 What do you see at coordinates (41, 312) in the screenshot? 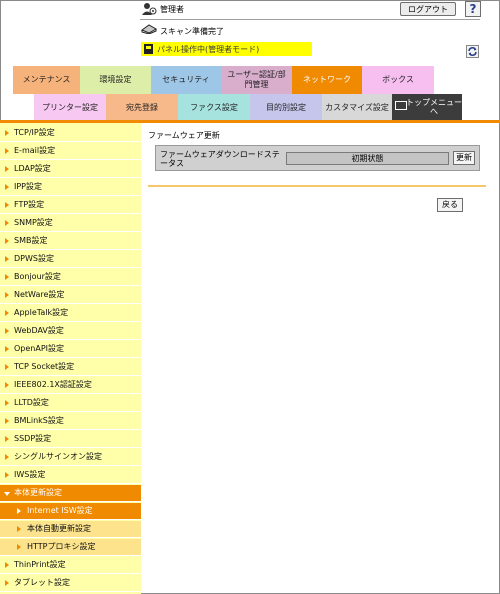
I see `sidebar-item-label: AppleTalk設定` at bounding box center [41, 312].